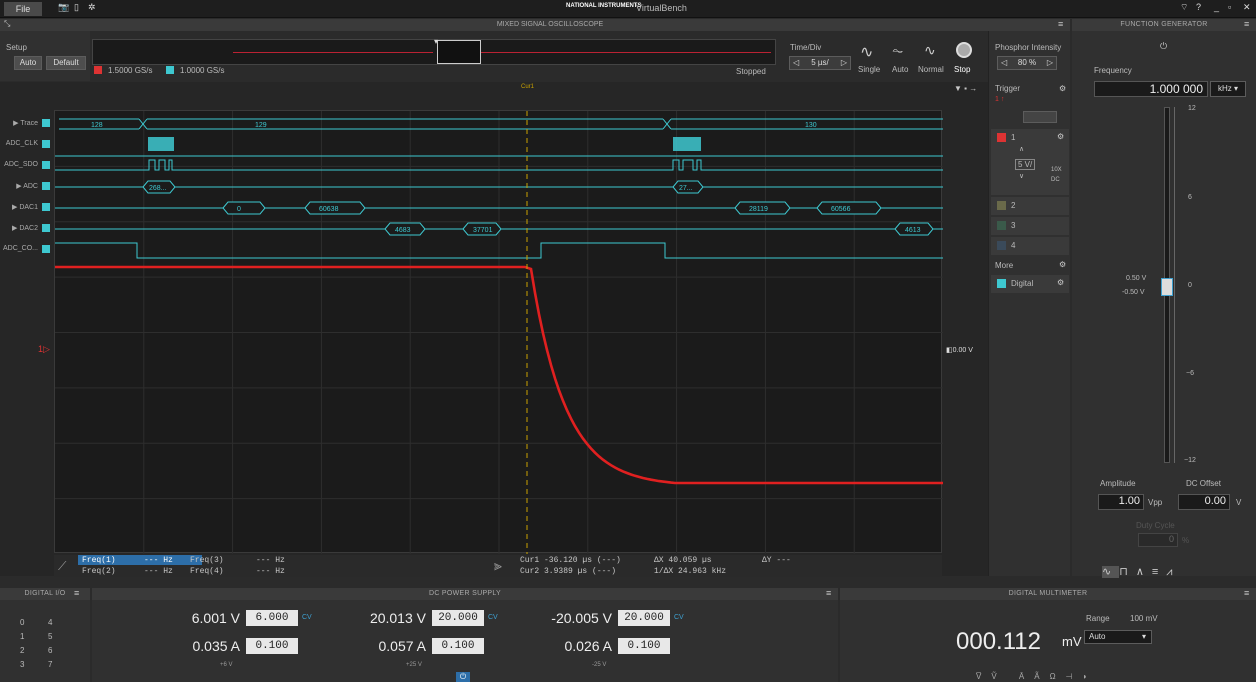 The width and height of the screenshot is (1256, 682). Describe the element at coordinates (1158, 540) in the screenshot. I see `duty-cycle-input: 0` at that location.